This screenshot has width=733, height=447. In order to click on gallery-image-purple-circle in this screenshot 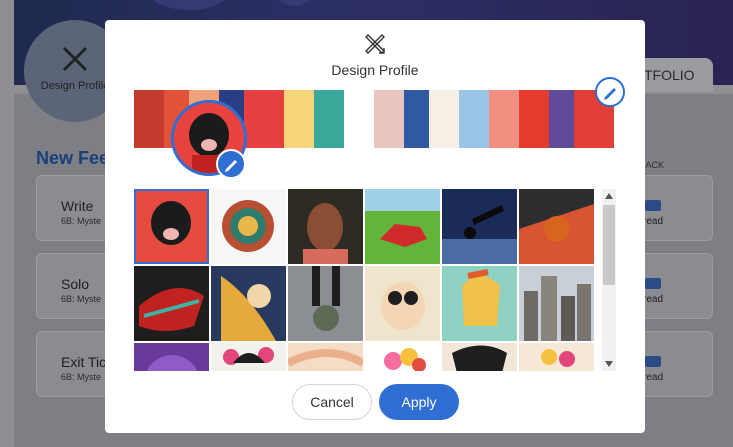, I will do `click(171, 357)`.